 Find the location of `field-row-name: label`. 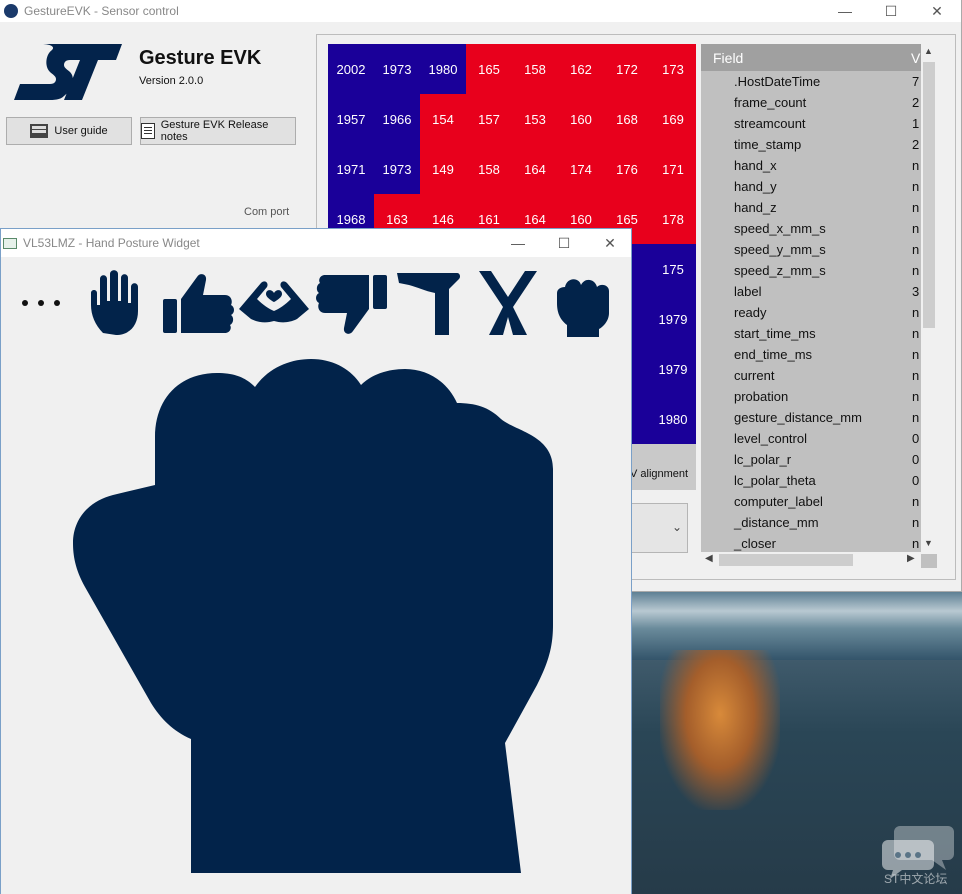

field-row-name: label is located at coordinates (747, 291).